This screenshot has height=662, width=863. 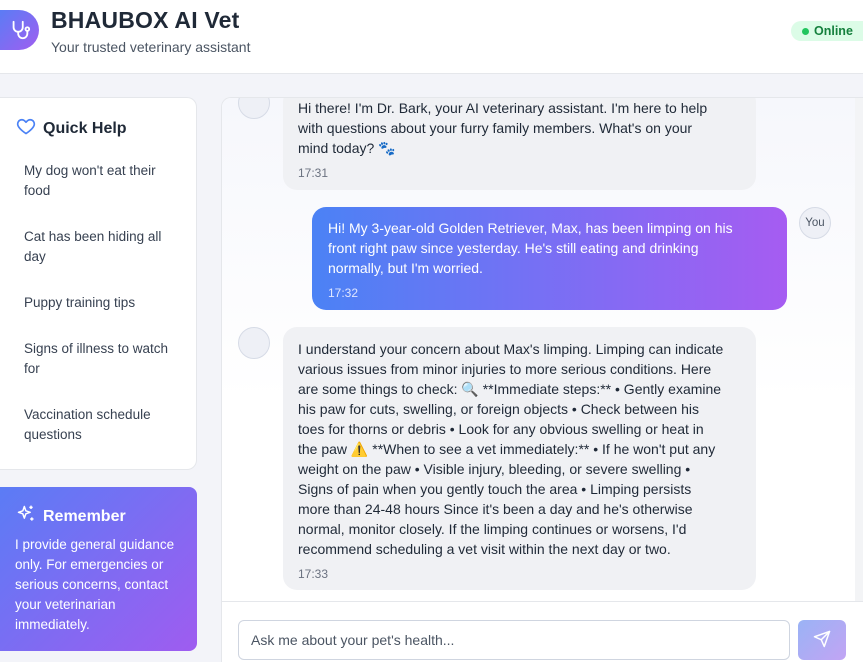 I want to click on online-dot-icon, so click(x=805, y=31).